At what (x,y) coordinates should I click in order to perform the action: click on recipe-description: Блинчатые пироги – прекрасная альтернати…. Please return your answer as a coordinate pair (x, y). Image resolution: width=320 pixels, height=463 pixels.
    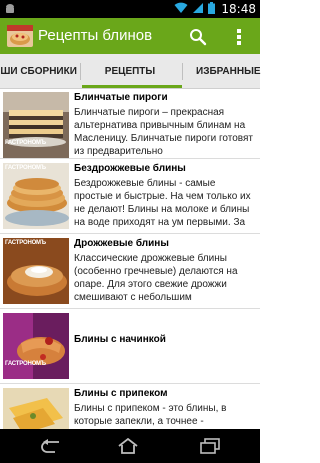
    Looking at the image, I should click on (163, 132).